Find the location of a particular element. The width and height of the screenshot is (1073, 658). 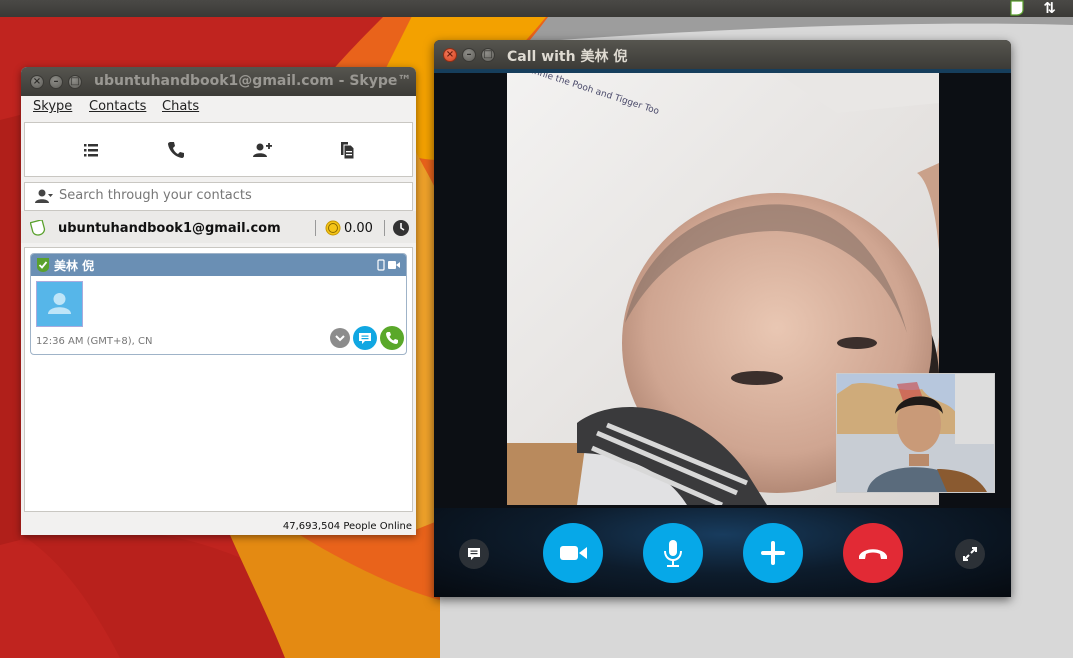

window-title: ubuntuhandbook1@gmail.com - Skype™ is located at coordinates (253, 81).